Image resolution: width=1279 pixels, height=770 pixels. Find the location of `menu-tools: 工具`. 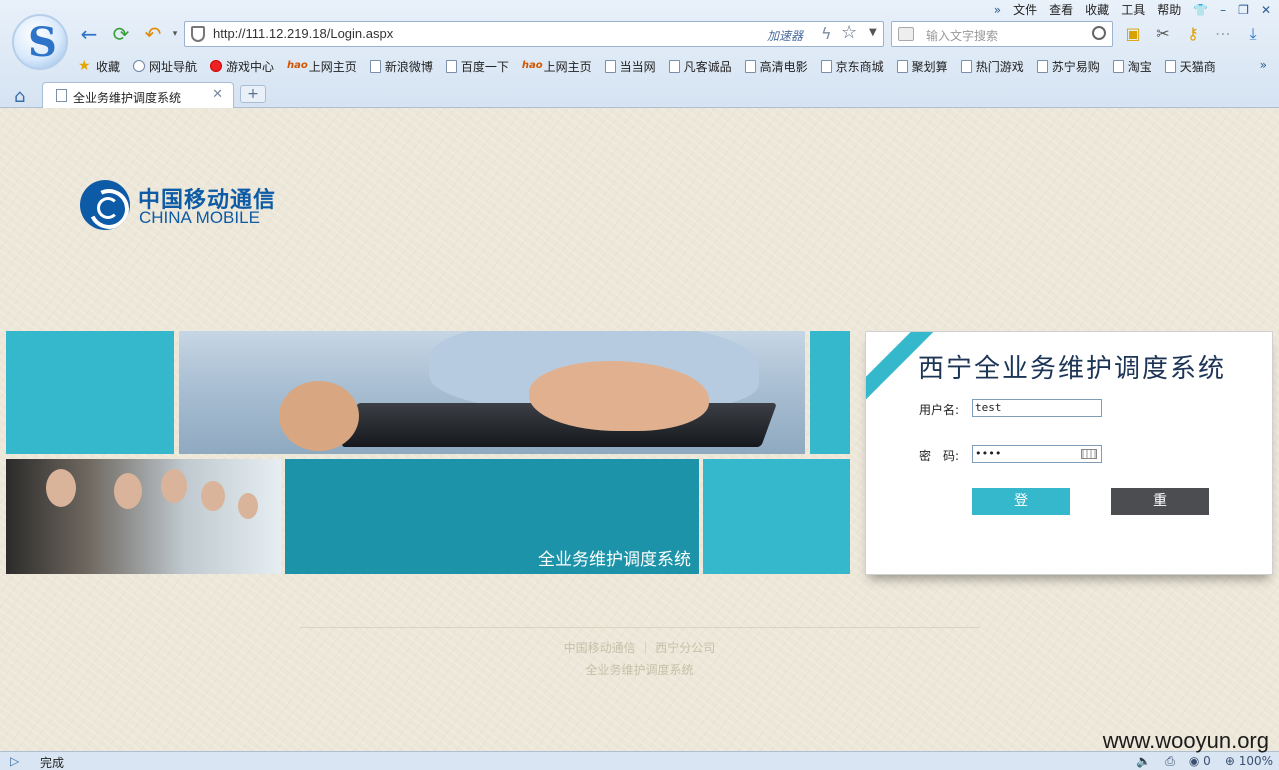

menu-tools: 工具 is located at coordinates (1133, 10).